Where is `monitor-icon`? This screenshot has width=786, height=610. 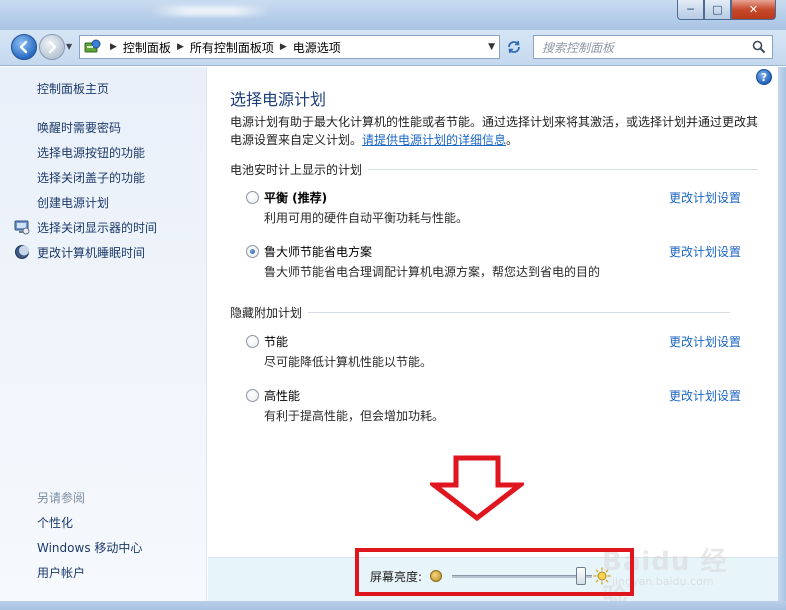 monitor-icon is located at coordinates (22, 227).